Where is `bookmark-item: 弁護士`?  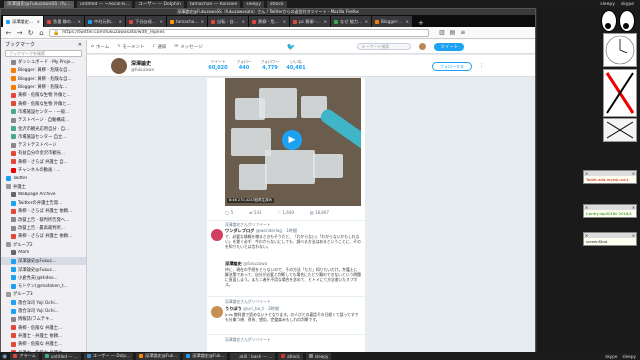
bookmark-item: 弁護士 is located at coordinates (43, 186).